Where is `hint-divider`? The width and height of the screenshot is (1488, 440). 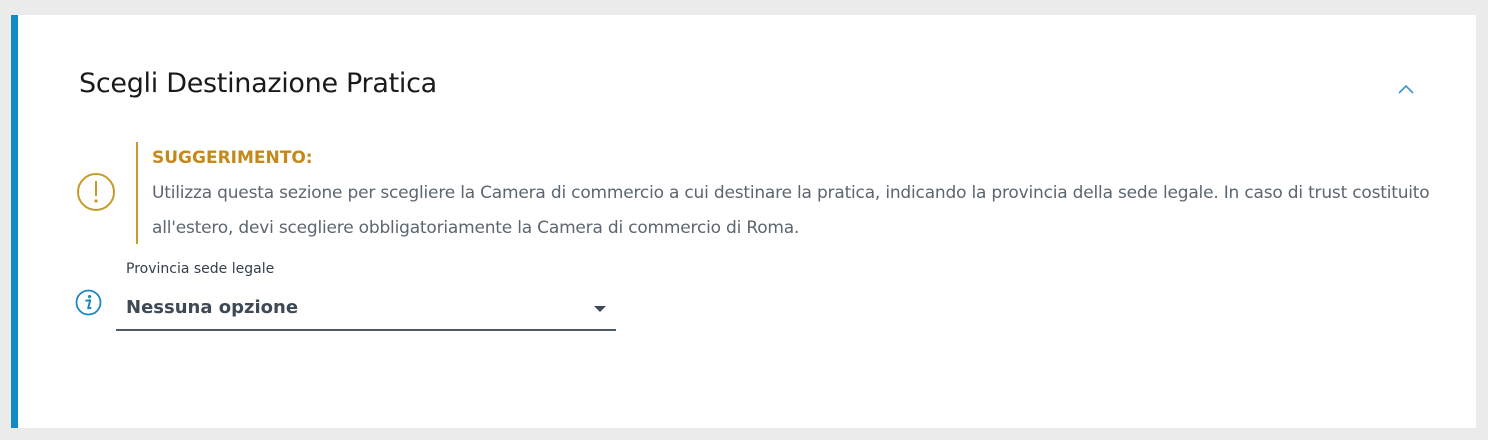 hint-divider is located at coordinates (137, 193).